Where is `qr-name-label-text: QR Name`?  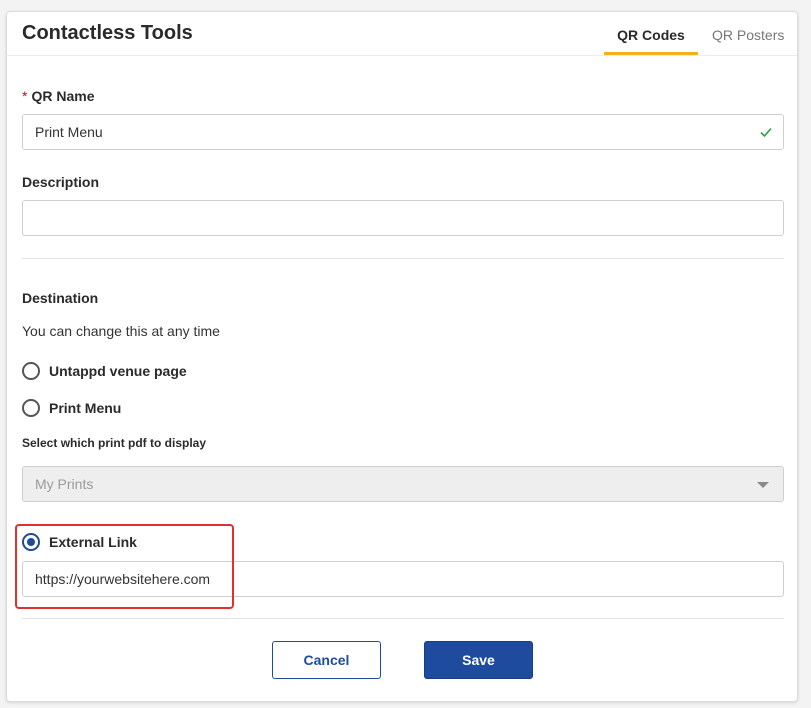 qr-name-label-text: QR Name is located at coordinates (63, 96).